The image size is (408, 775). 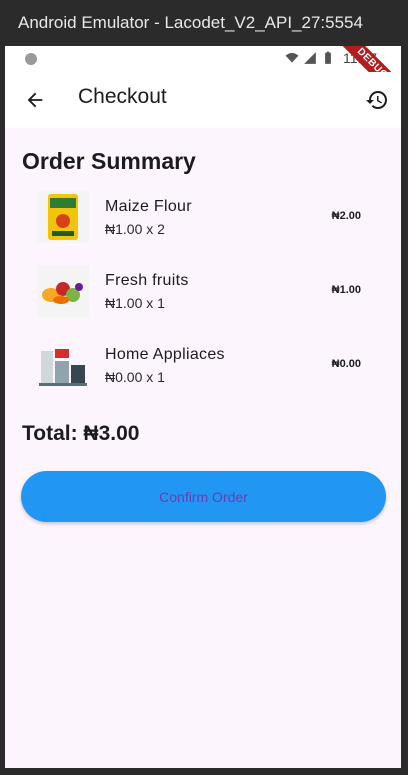 I want to click on notification-dot-icon, so click(x=31, y=59).